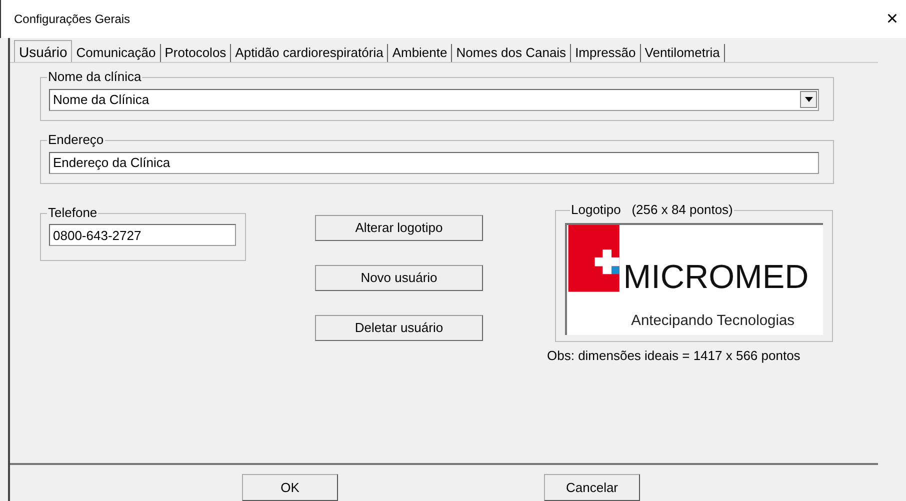  What do you see at coordinates (399, 277) in the screenshot?
I see `action-button: Novo usuário` at bounding box center [399, 277].